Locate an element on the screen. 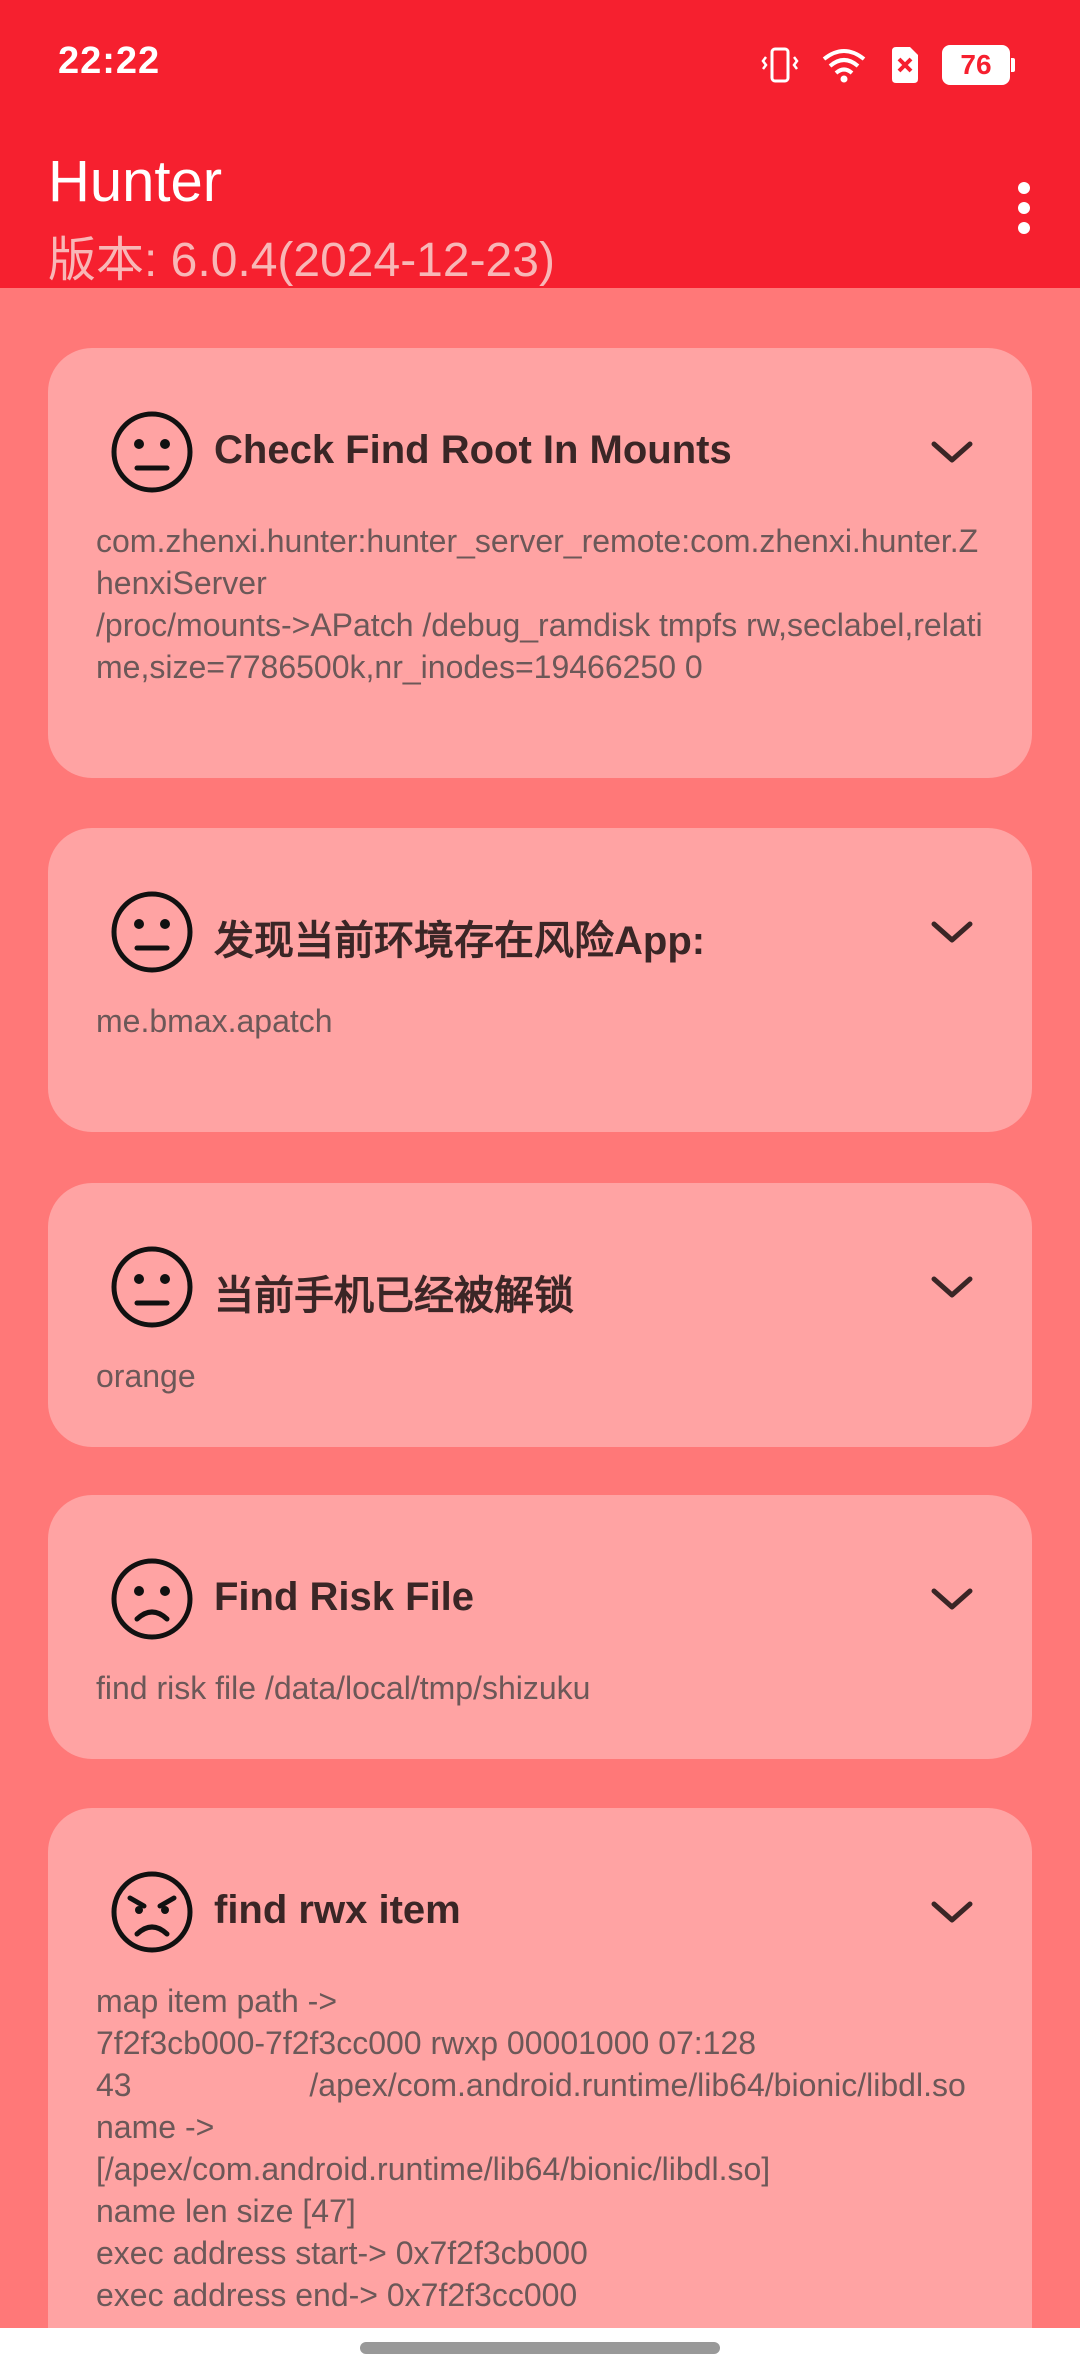 The width and height of the screenshot is (1080, 2376). card-title: 发现当前环境存在风险App: is located at coordinates (460, 941).